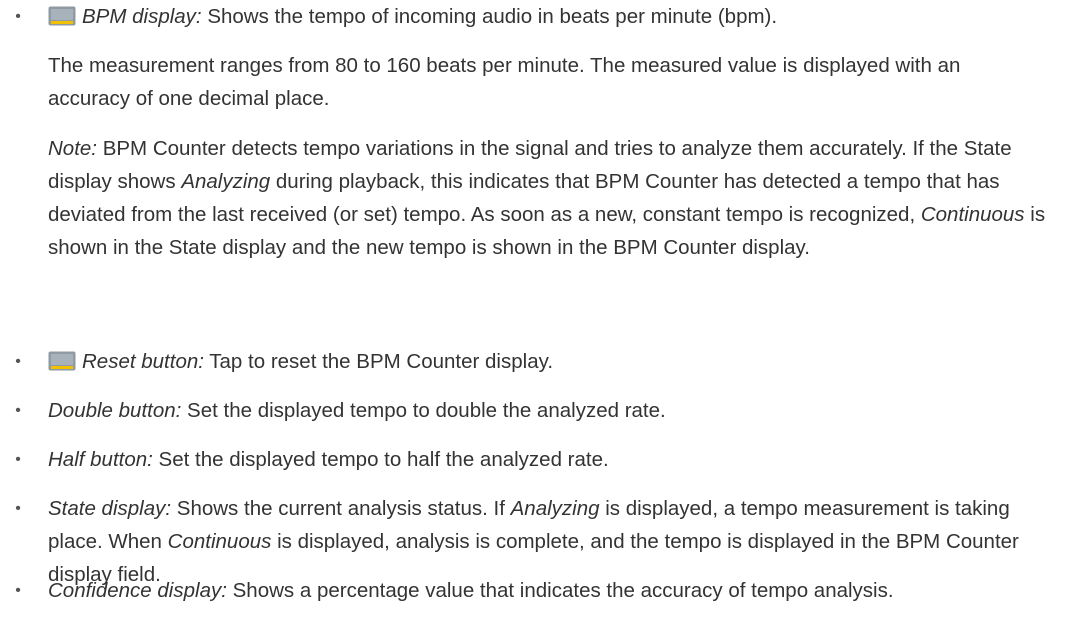  I want to click on term-label: Reset button:, so click(143, 361).